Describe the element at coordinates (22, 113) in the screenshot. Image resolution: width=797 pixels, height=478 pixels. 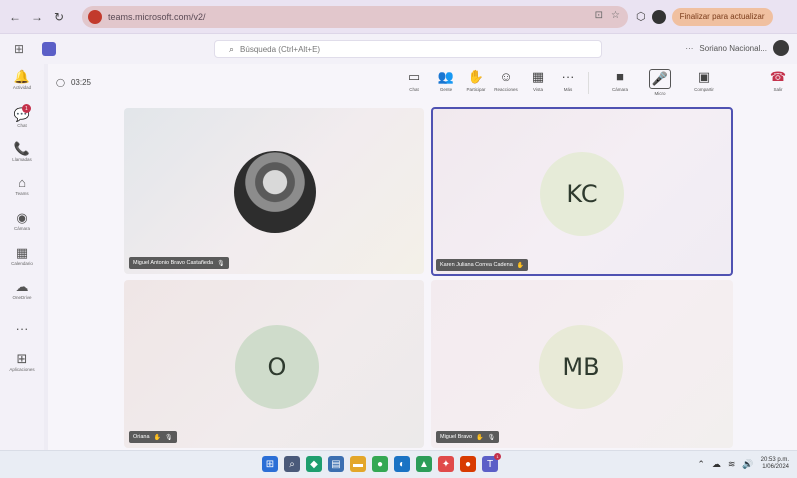
I see `chat-icon: 💬 1` at that location.